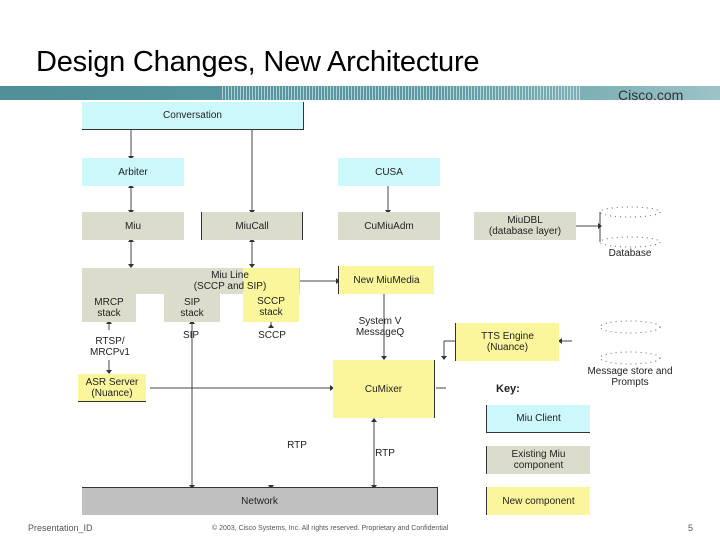  Describe the element at coordinates (538, 454) in the screenshot. I see `legend-label: Existing Miu` at that location.